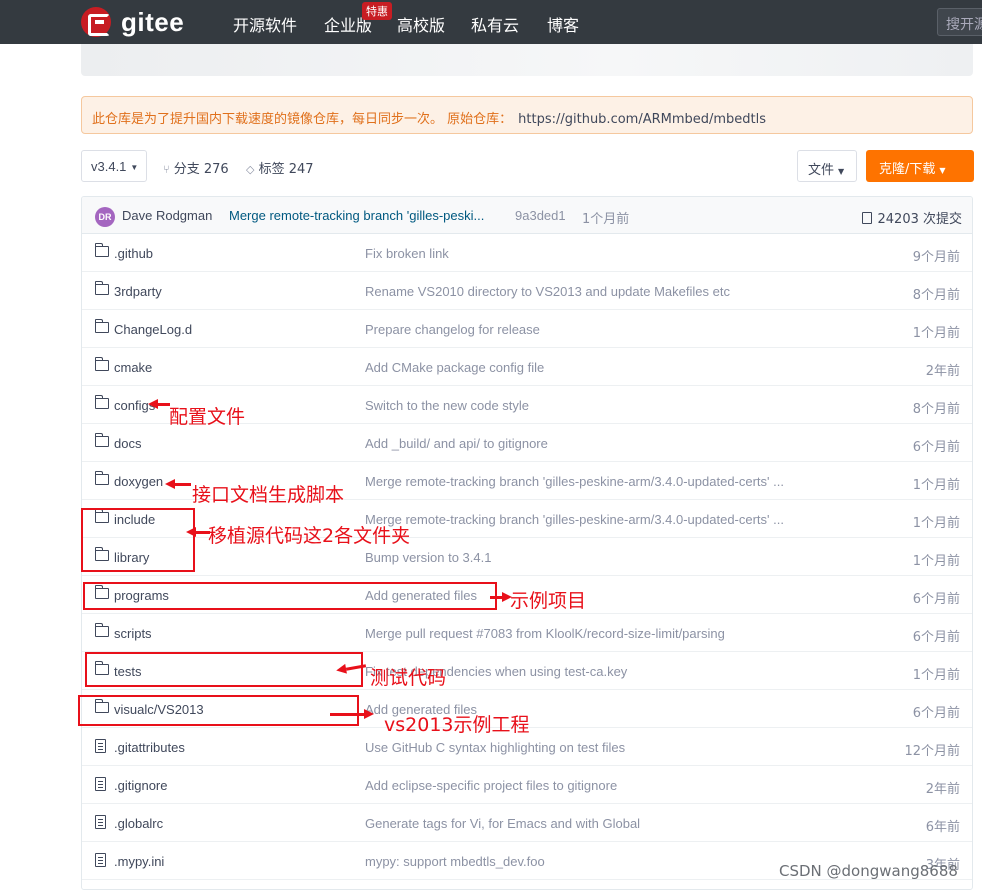  I want to click on annotation-include-library: 移植源代码这2各文件夹, so click(309, 536).